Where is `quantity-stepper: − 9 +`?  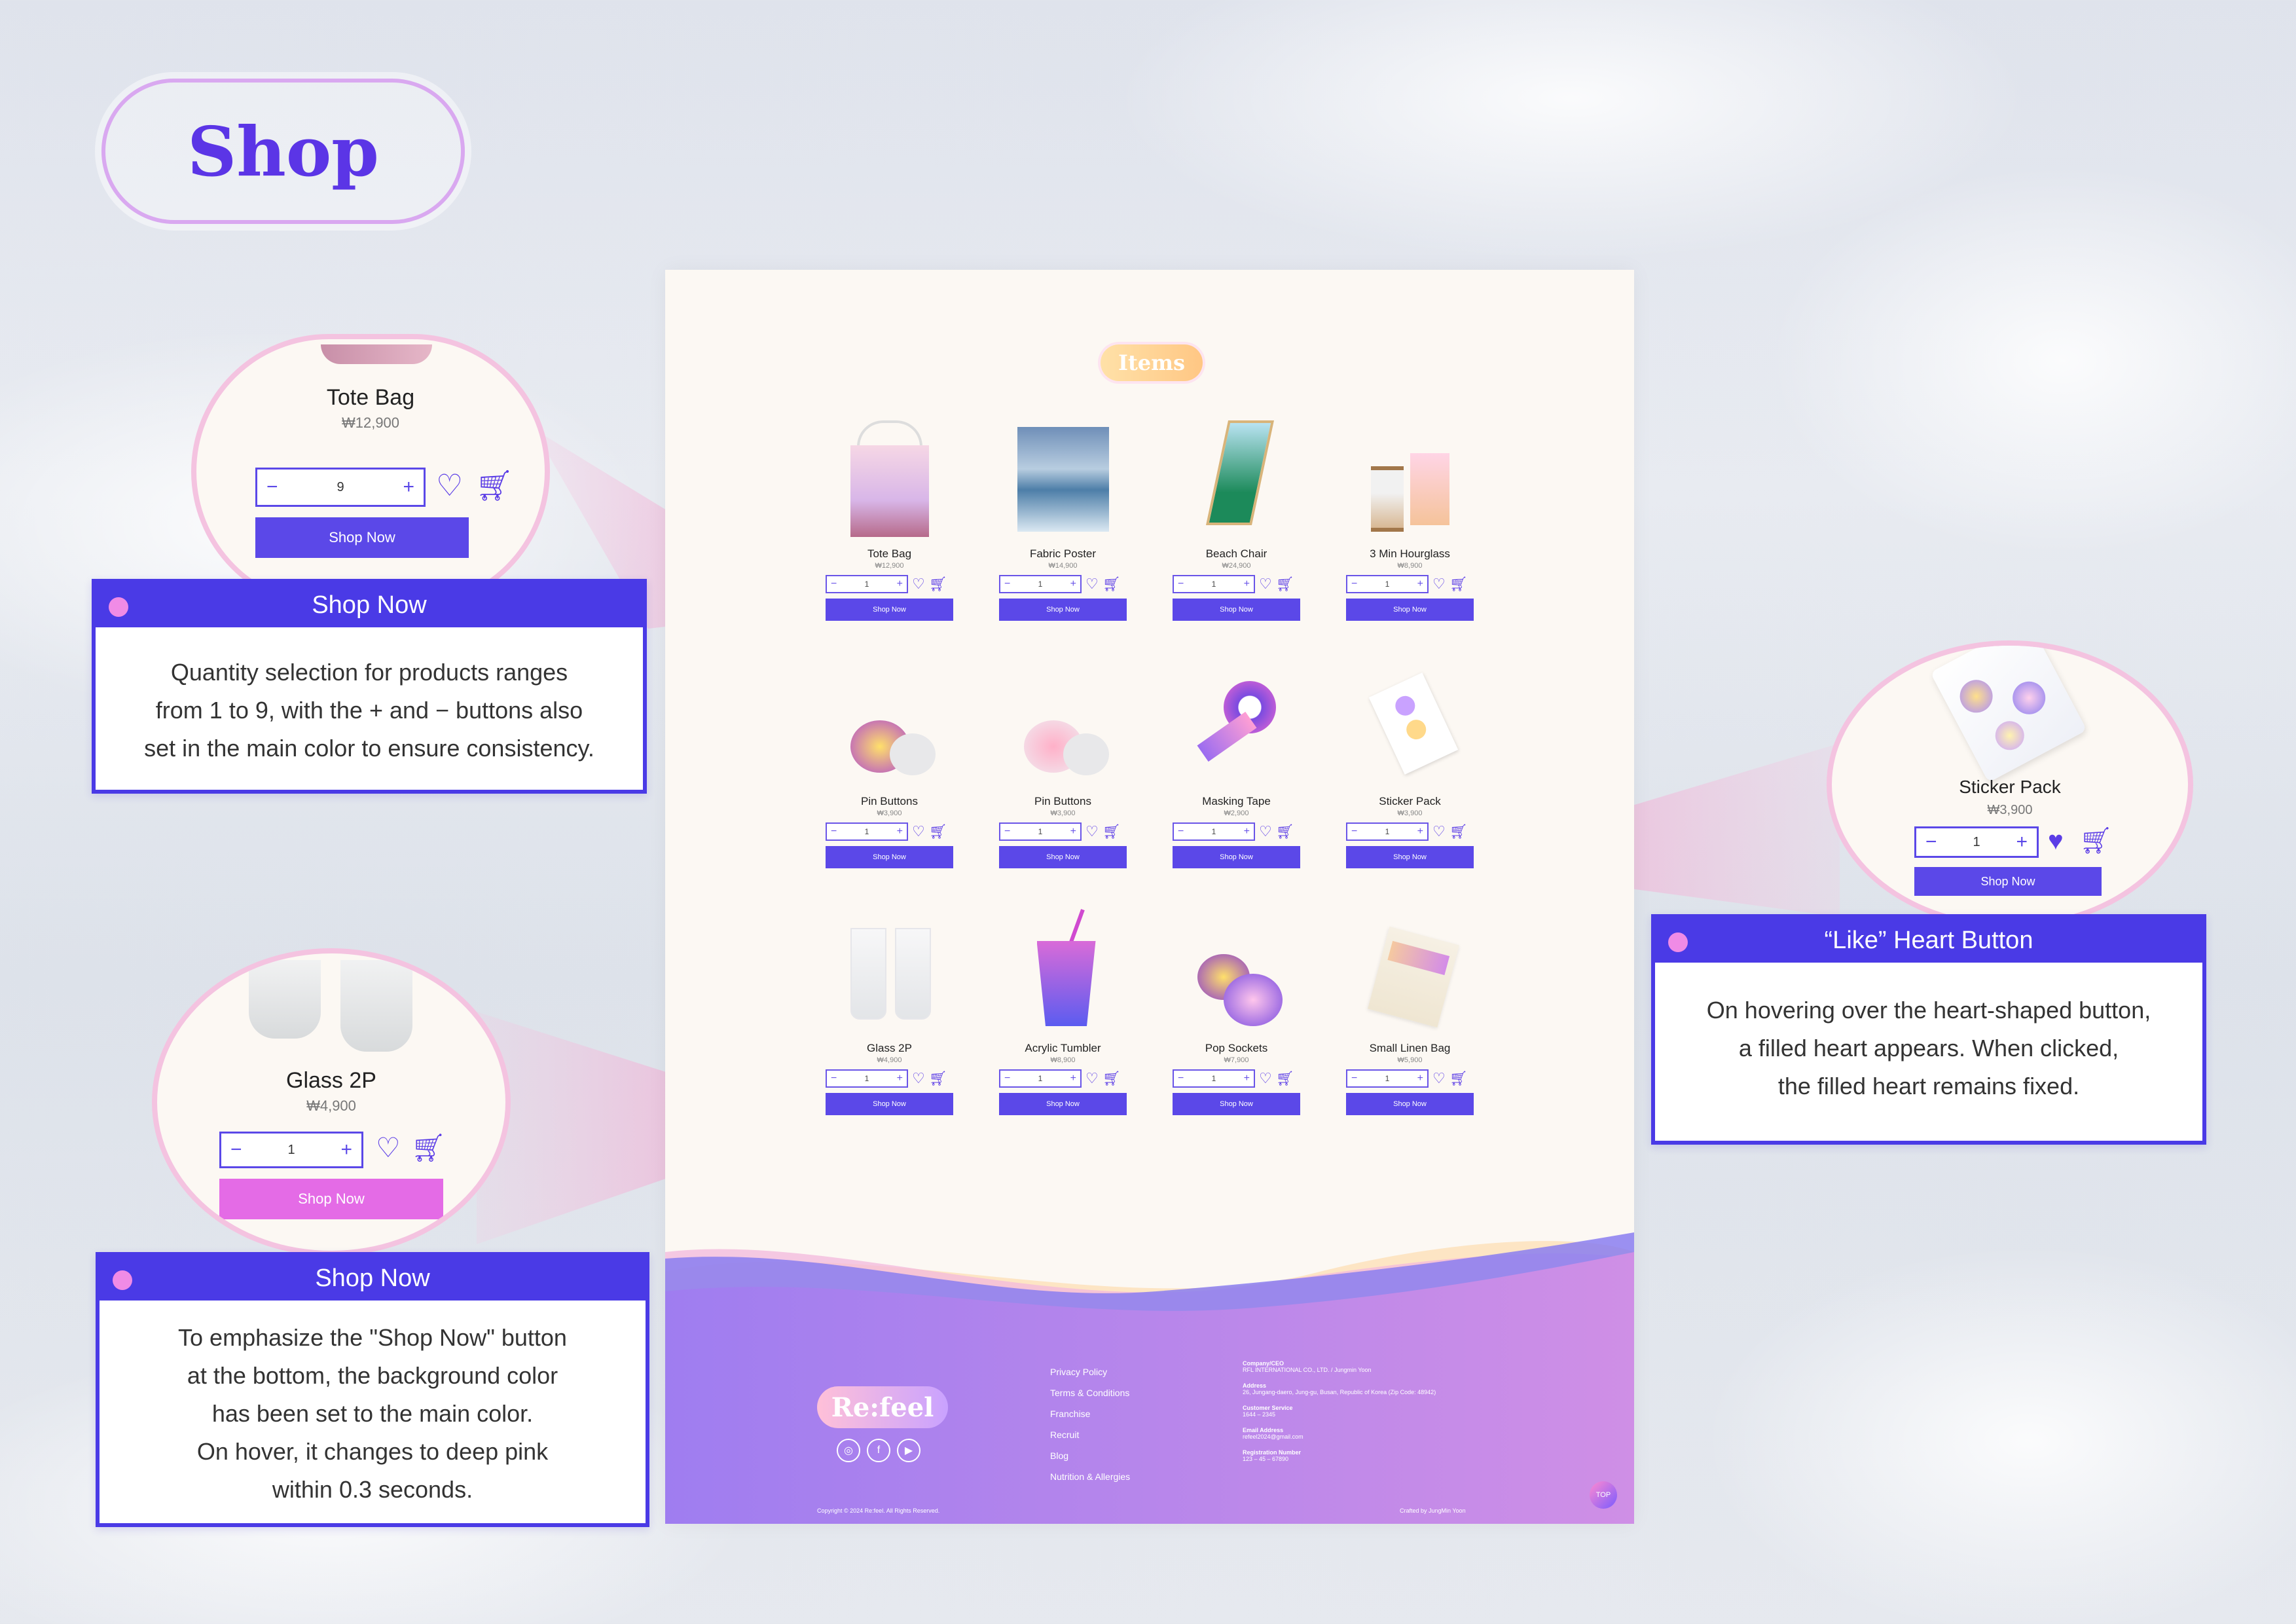 quantity-stepper: − 9 + is located at coordinates (340, 487).